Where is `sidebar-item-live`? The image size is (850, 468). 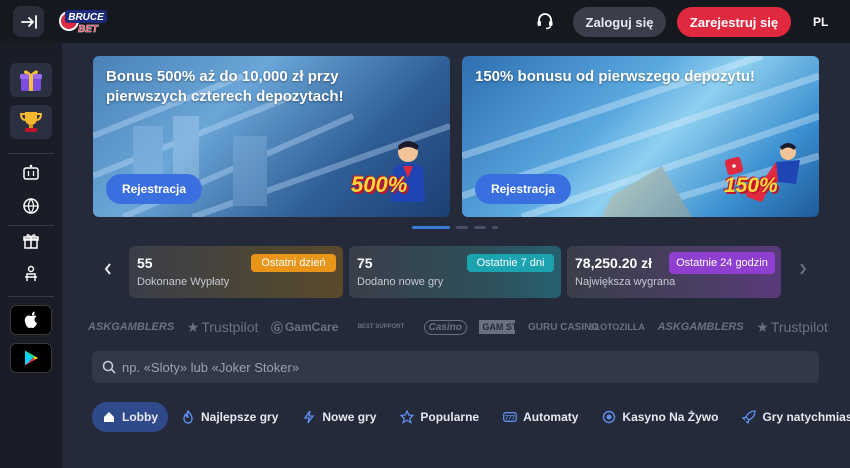 sidebar-item-live is located at coordinates (31, 274).